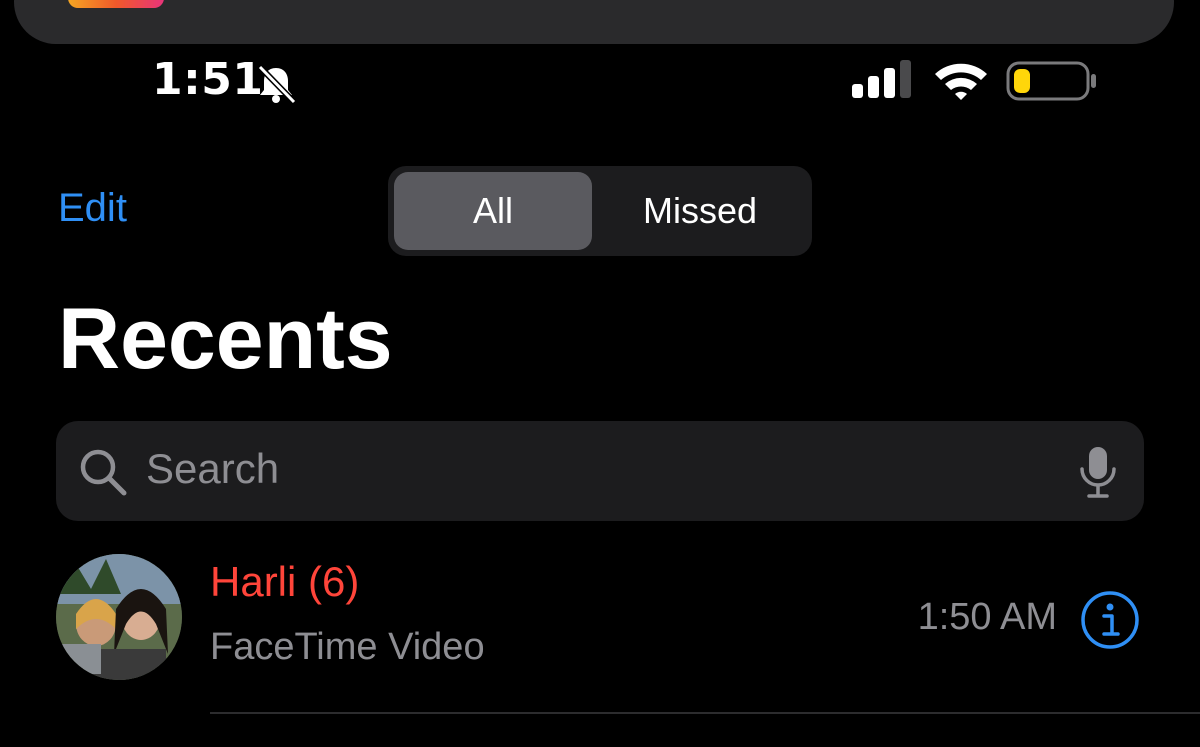 The width and height of the screenshot is (1200, 747). I want to click on call-type: FaceTime Video, so click(347, 647).